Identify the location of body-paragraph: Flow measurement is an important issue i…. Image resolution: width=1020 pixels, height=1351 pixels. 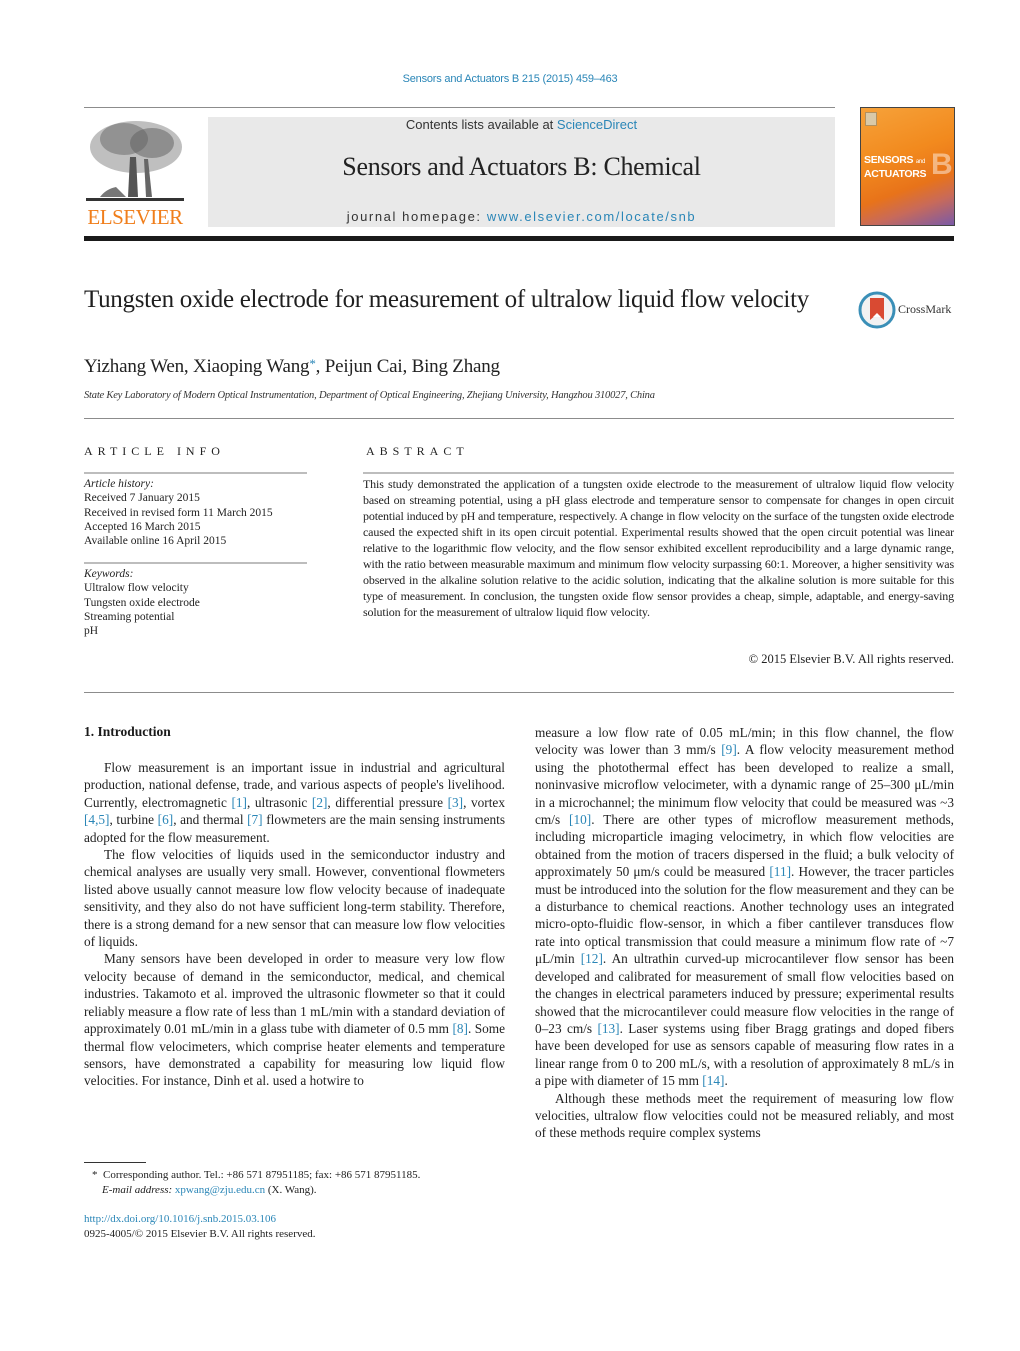
(294, 802).